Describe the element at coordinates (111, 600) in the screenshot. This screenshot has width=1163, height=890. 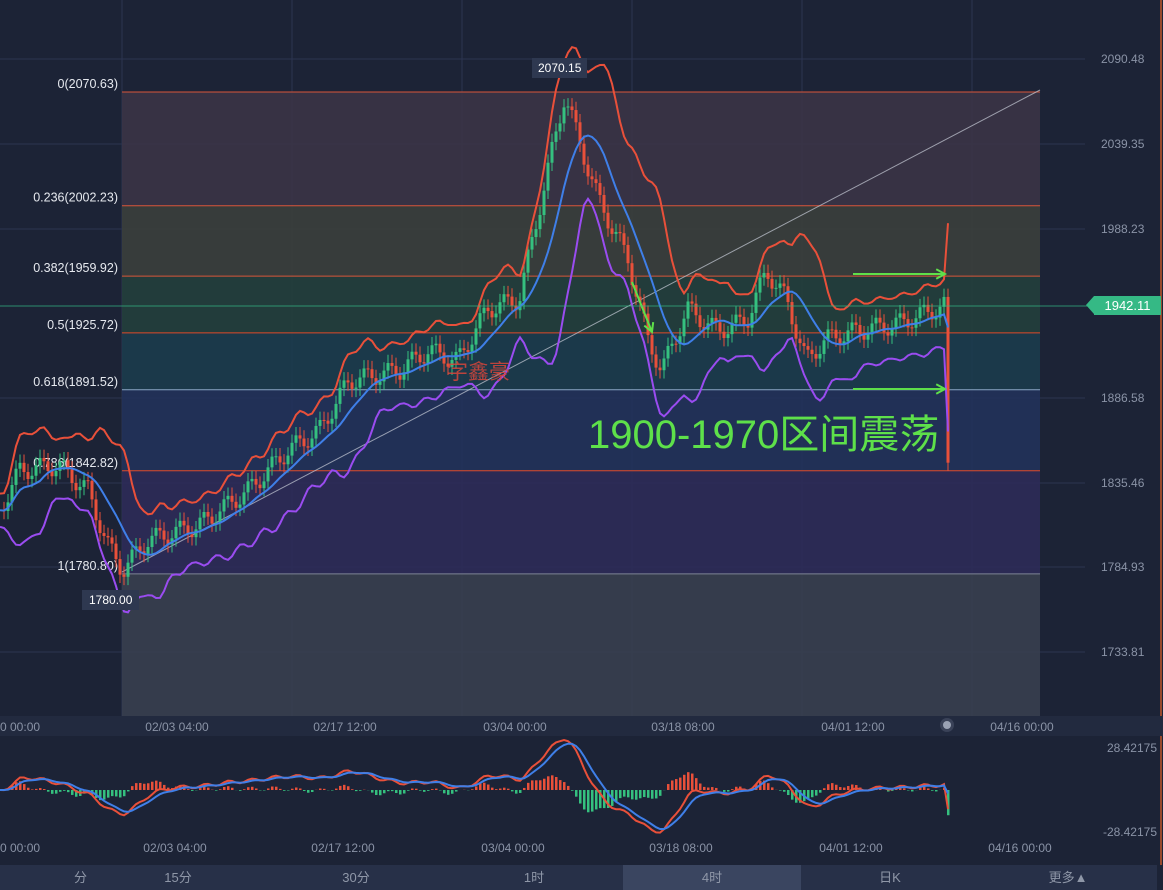
I see `low-label: 1780.00` at that location.